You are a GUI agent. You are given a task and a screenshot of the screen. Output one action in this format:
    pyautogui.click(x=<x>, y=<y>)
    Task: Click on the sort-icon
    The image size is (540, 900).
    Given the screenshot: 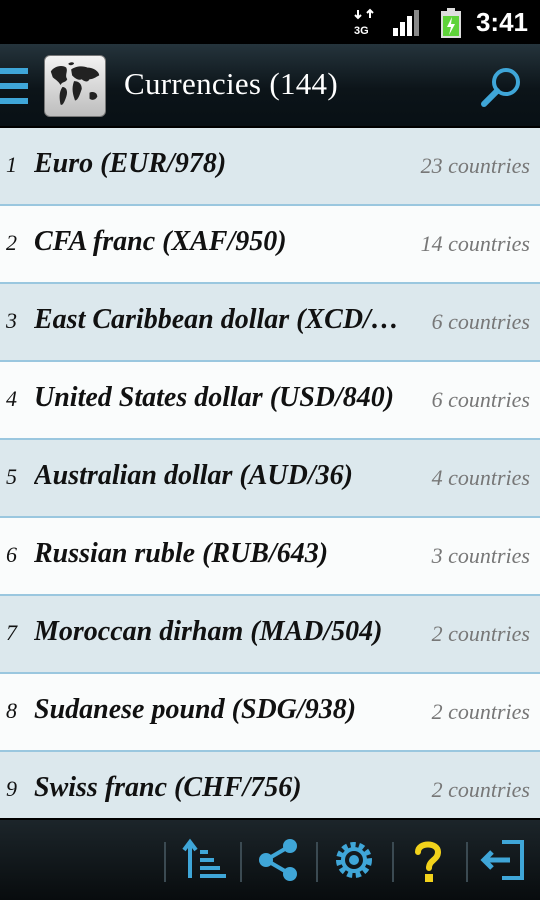 What is the action you would take?
    pyautogui.click(x=204, y=860)
    